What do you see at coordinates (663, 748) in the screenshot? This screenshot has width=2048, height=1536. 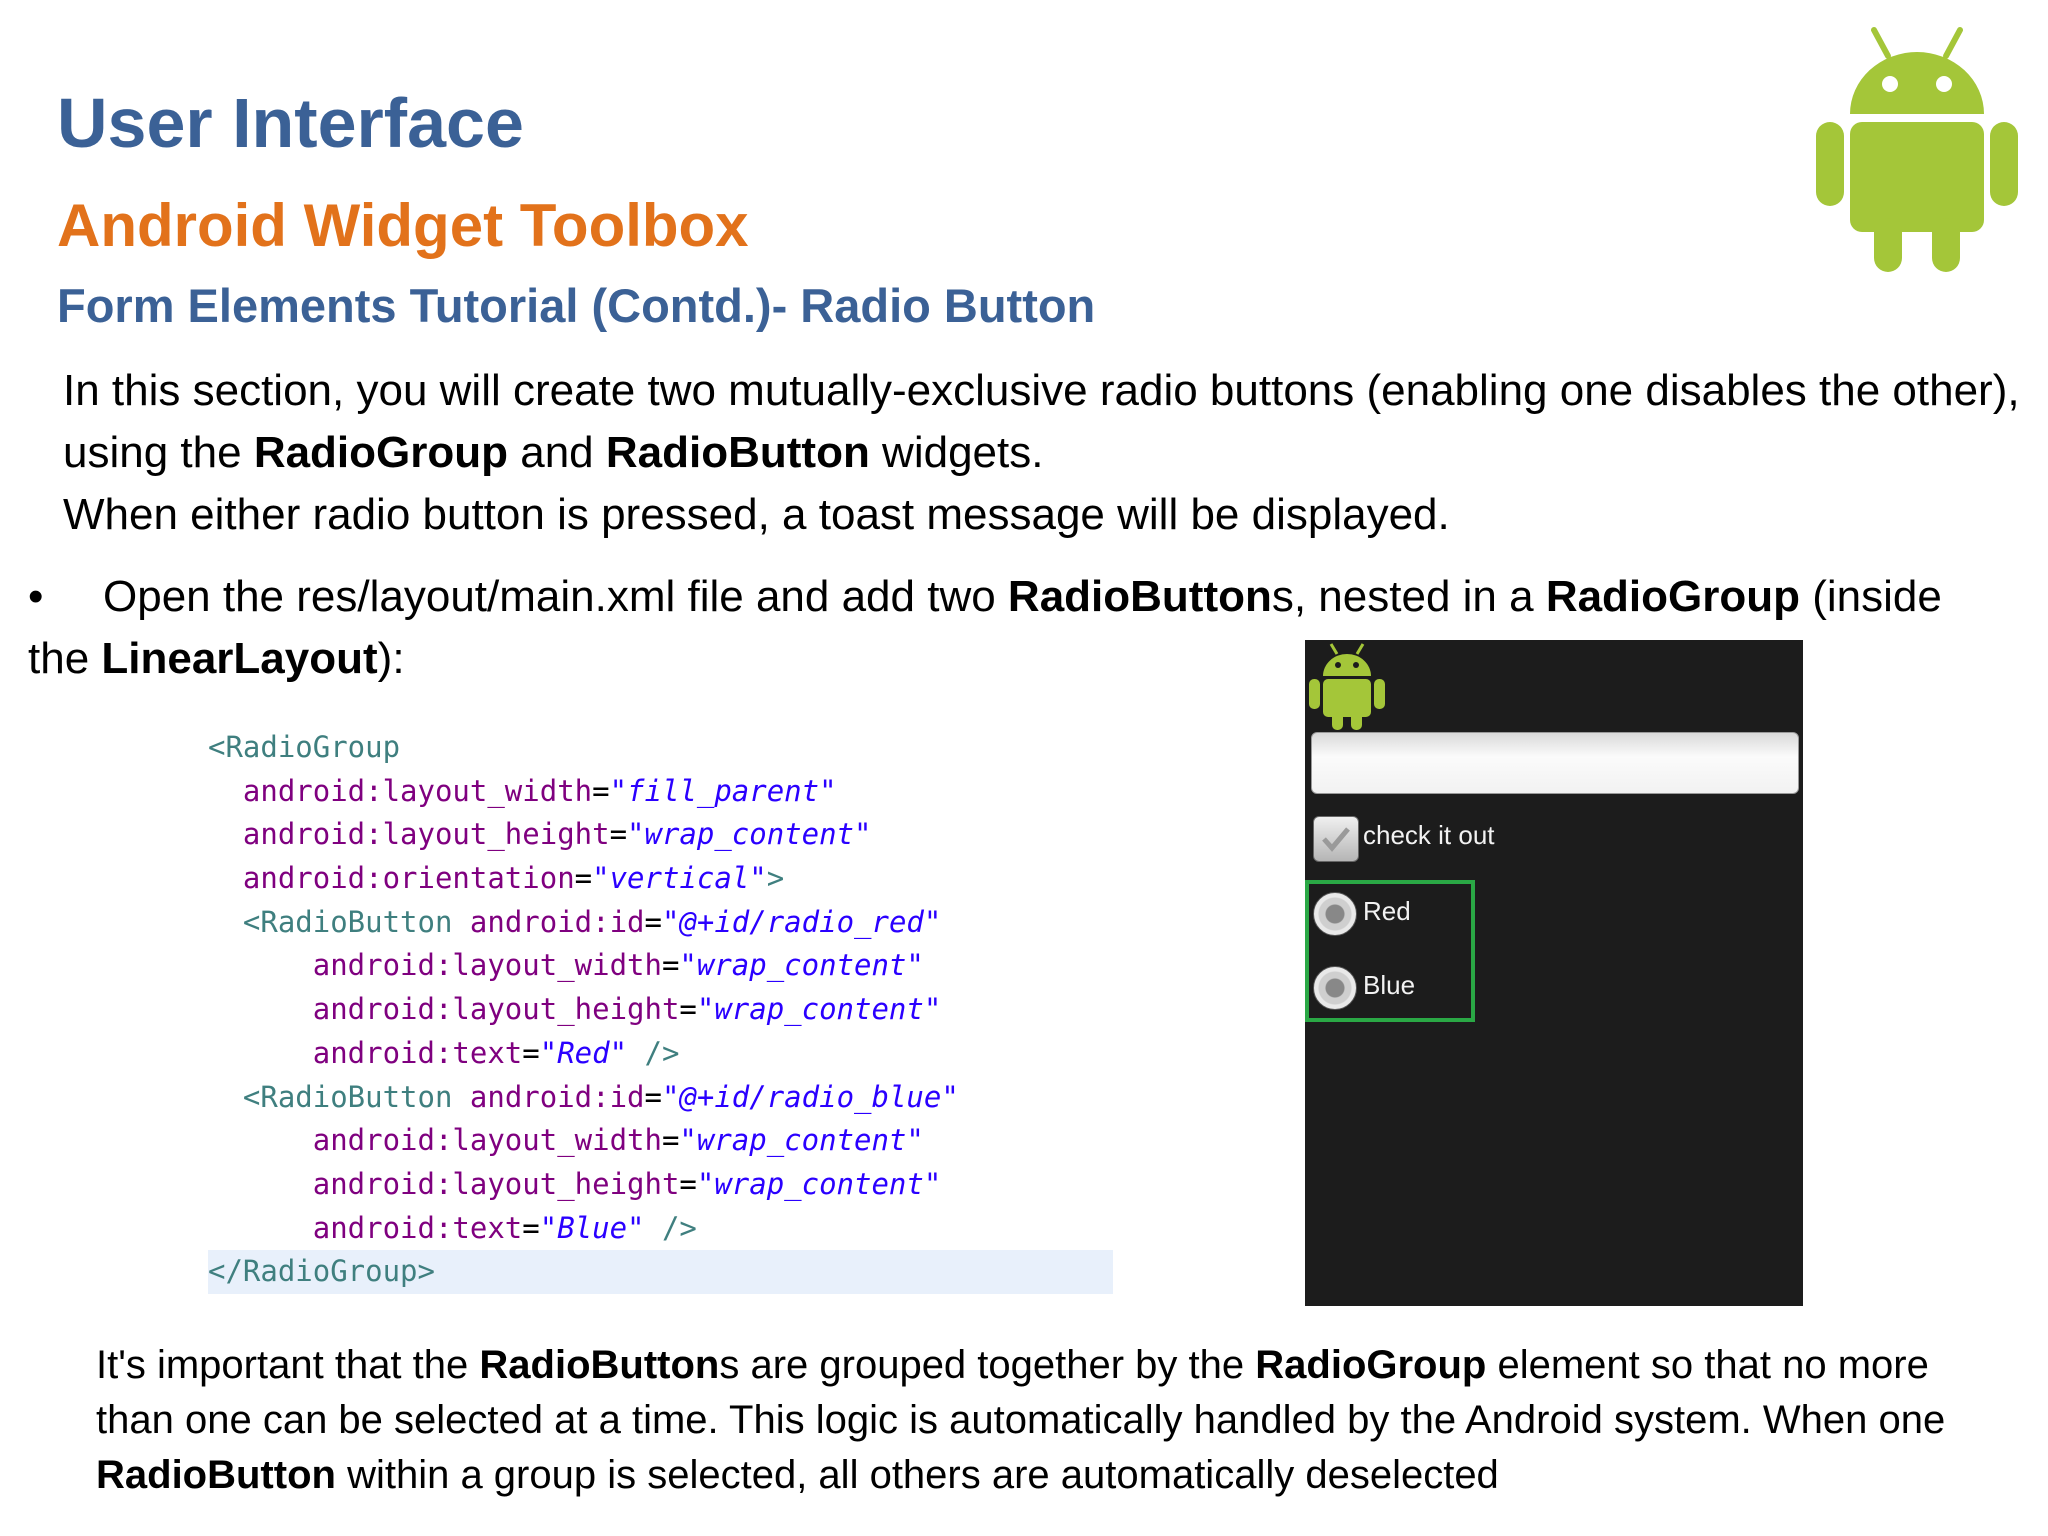 I see `code-line: <RadioGroup` at bounding box center [663, 748].